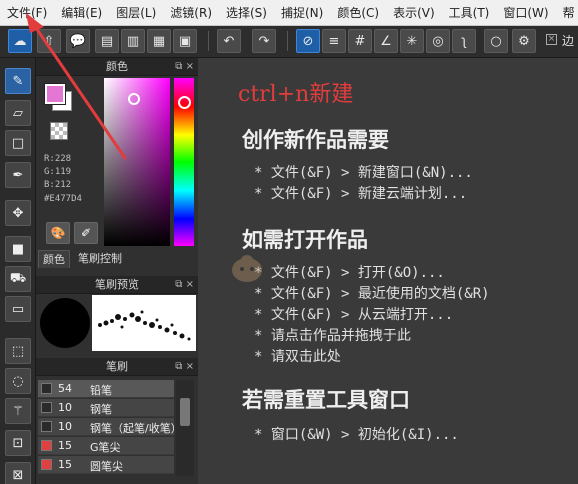 This screenshot has width=578, height=484. What do you see at coordinates (136, 12) in the screenshot?
I see `menu-layer: 图层(L)` at bounding box center [136, 12].